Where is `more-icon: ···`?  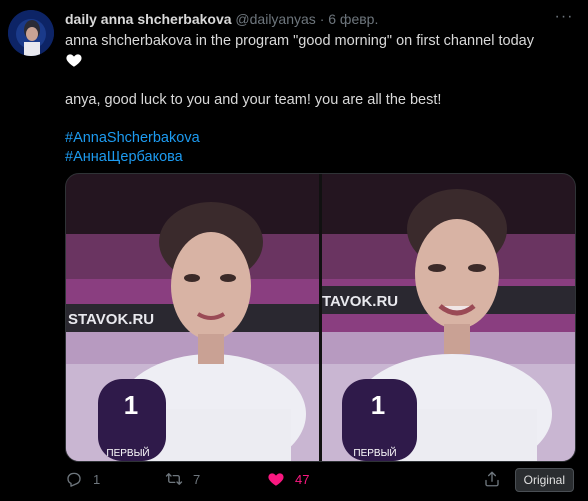 more-icon: ··· is located at coordinates (564, 18).